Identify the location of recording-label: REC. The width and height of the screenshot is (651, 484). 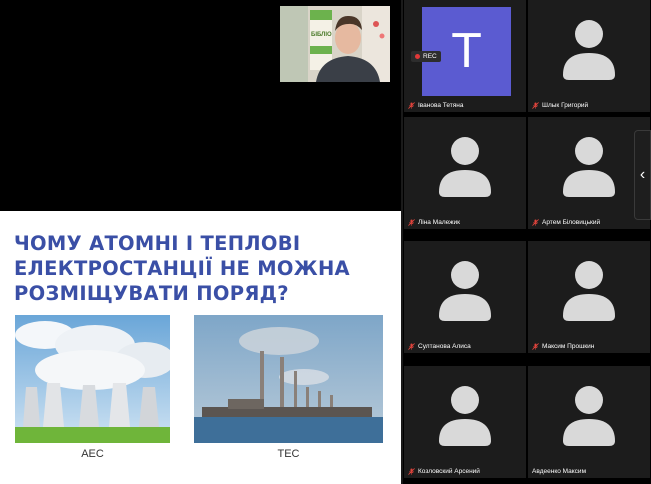
(430, 56).